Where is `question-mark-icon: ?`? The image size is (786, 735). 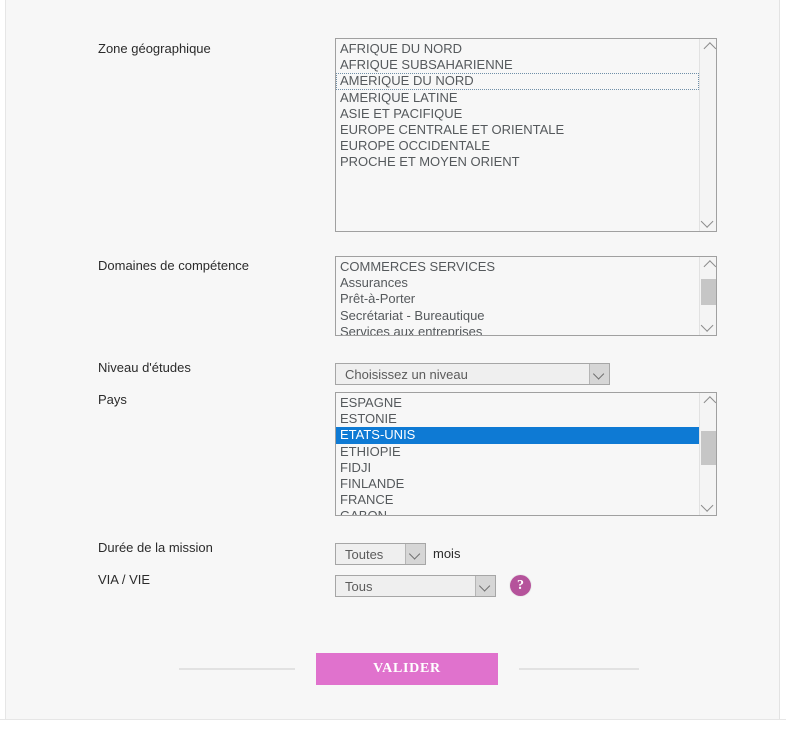 question-mark-icon: ? is located at coordinates (520, 585).